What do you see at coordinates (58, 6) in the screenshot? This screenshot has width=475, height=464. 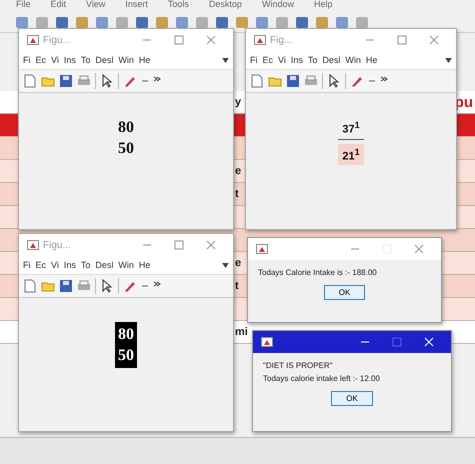 I see `menu-item: Edit` at bounding box center [58, 6].